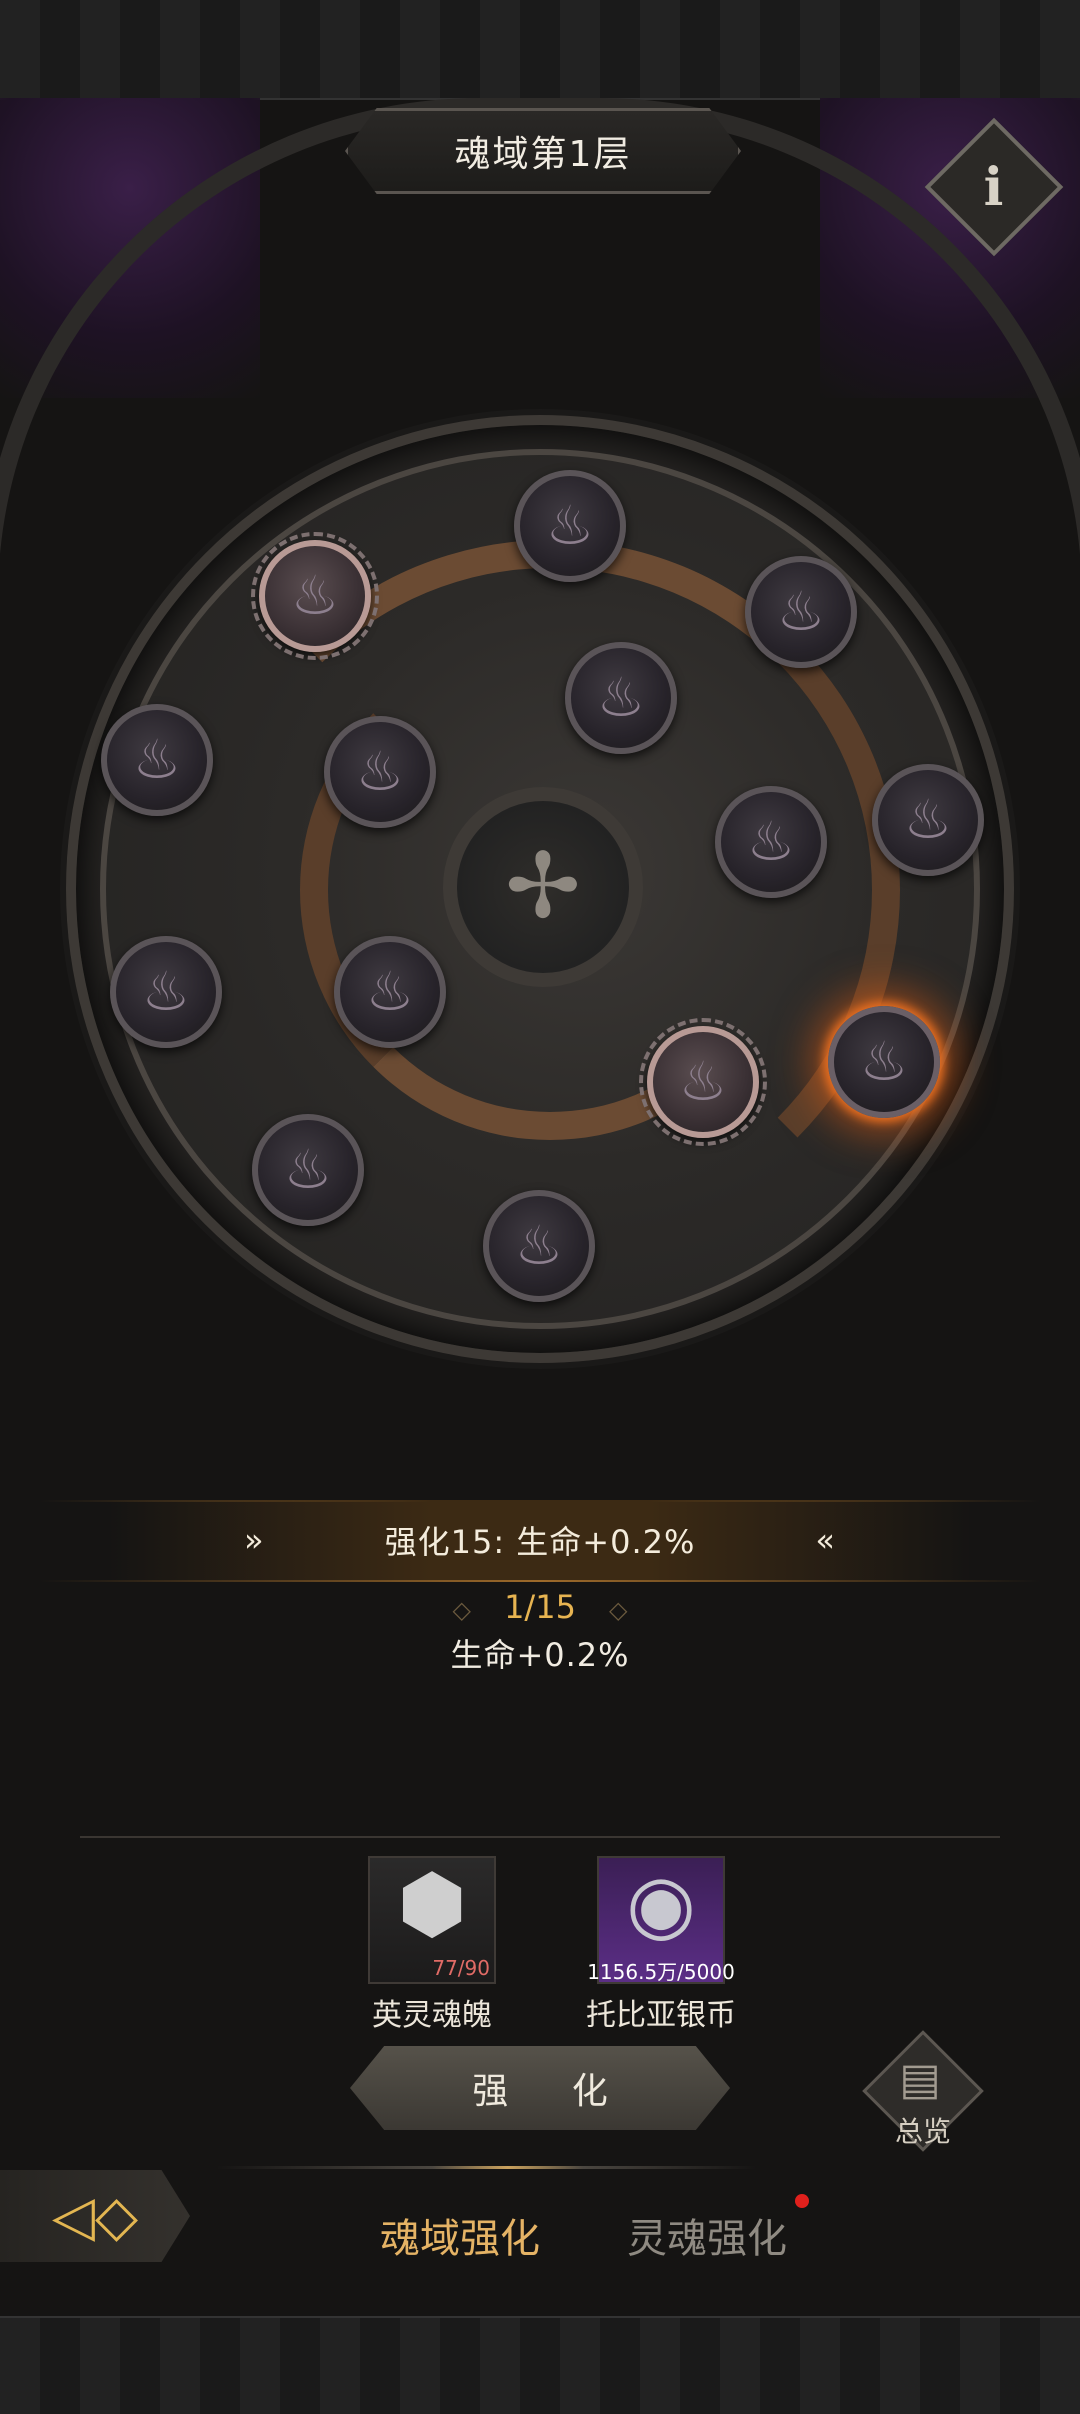 The height and width of the screenshot is (2414, 1080). I want to click on floor-title-plate: 魂域第1层, so click(543, 151).